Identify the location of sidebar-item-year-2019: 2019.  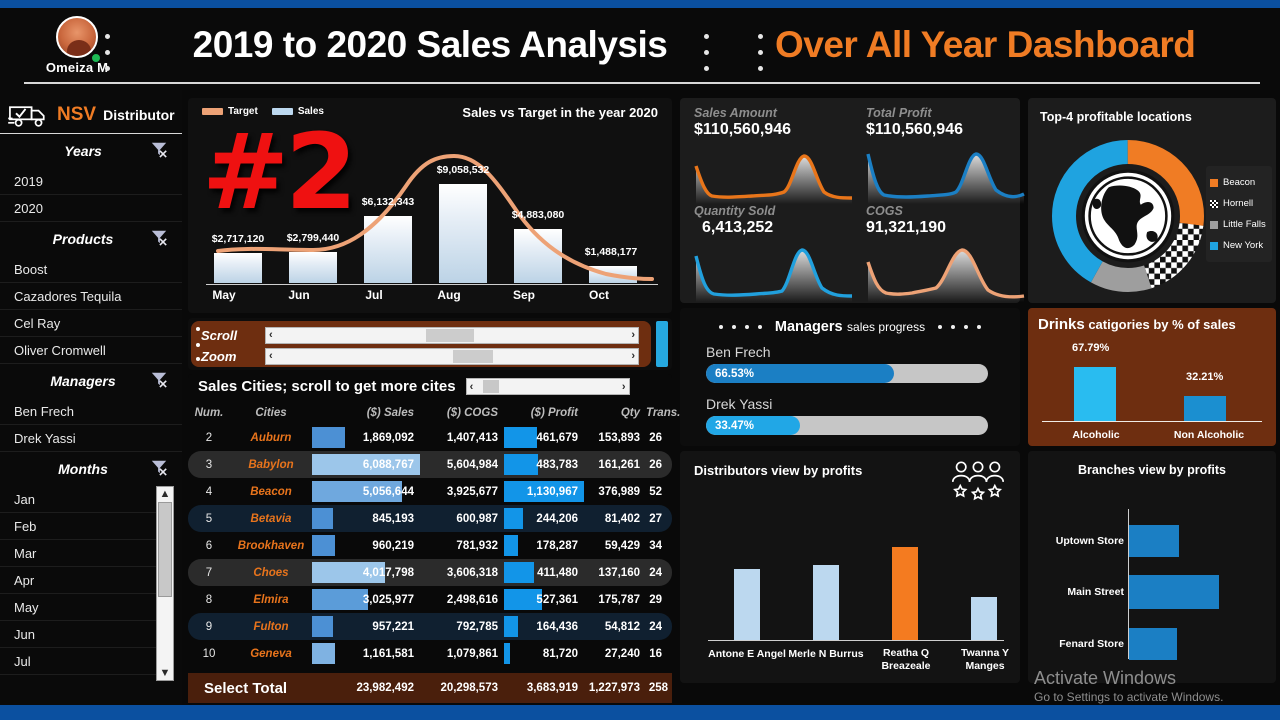
(91, 181).